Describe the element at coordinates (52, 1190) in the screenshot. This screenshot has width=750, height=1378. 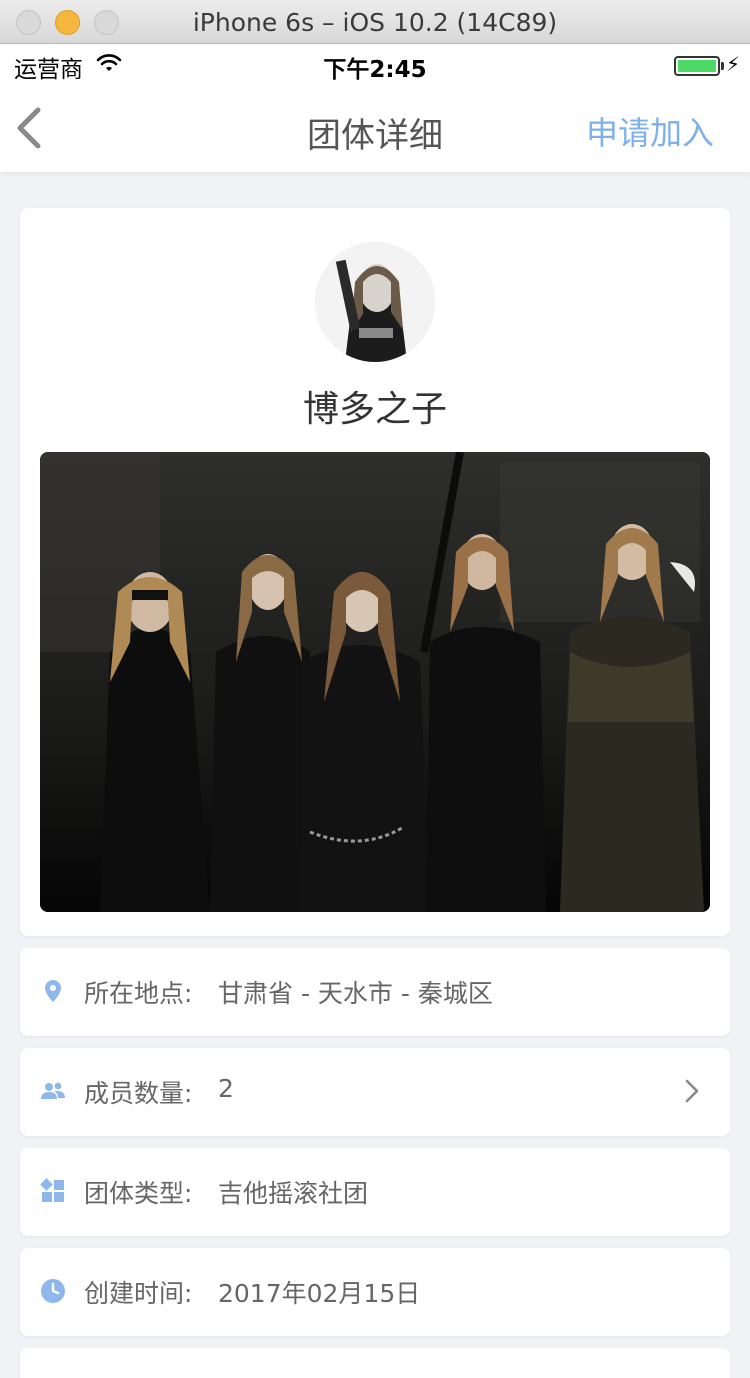
I see `category-grid-icon` at that location.